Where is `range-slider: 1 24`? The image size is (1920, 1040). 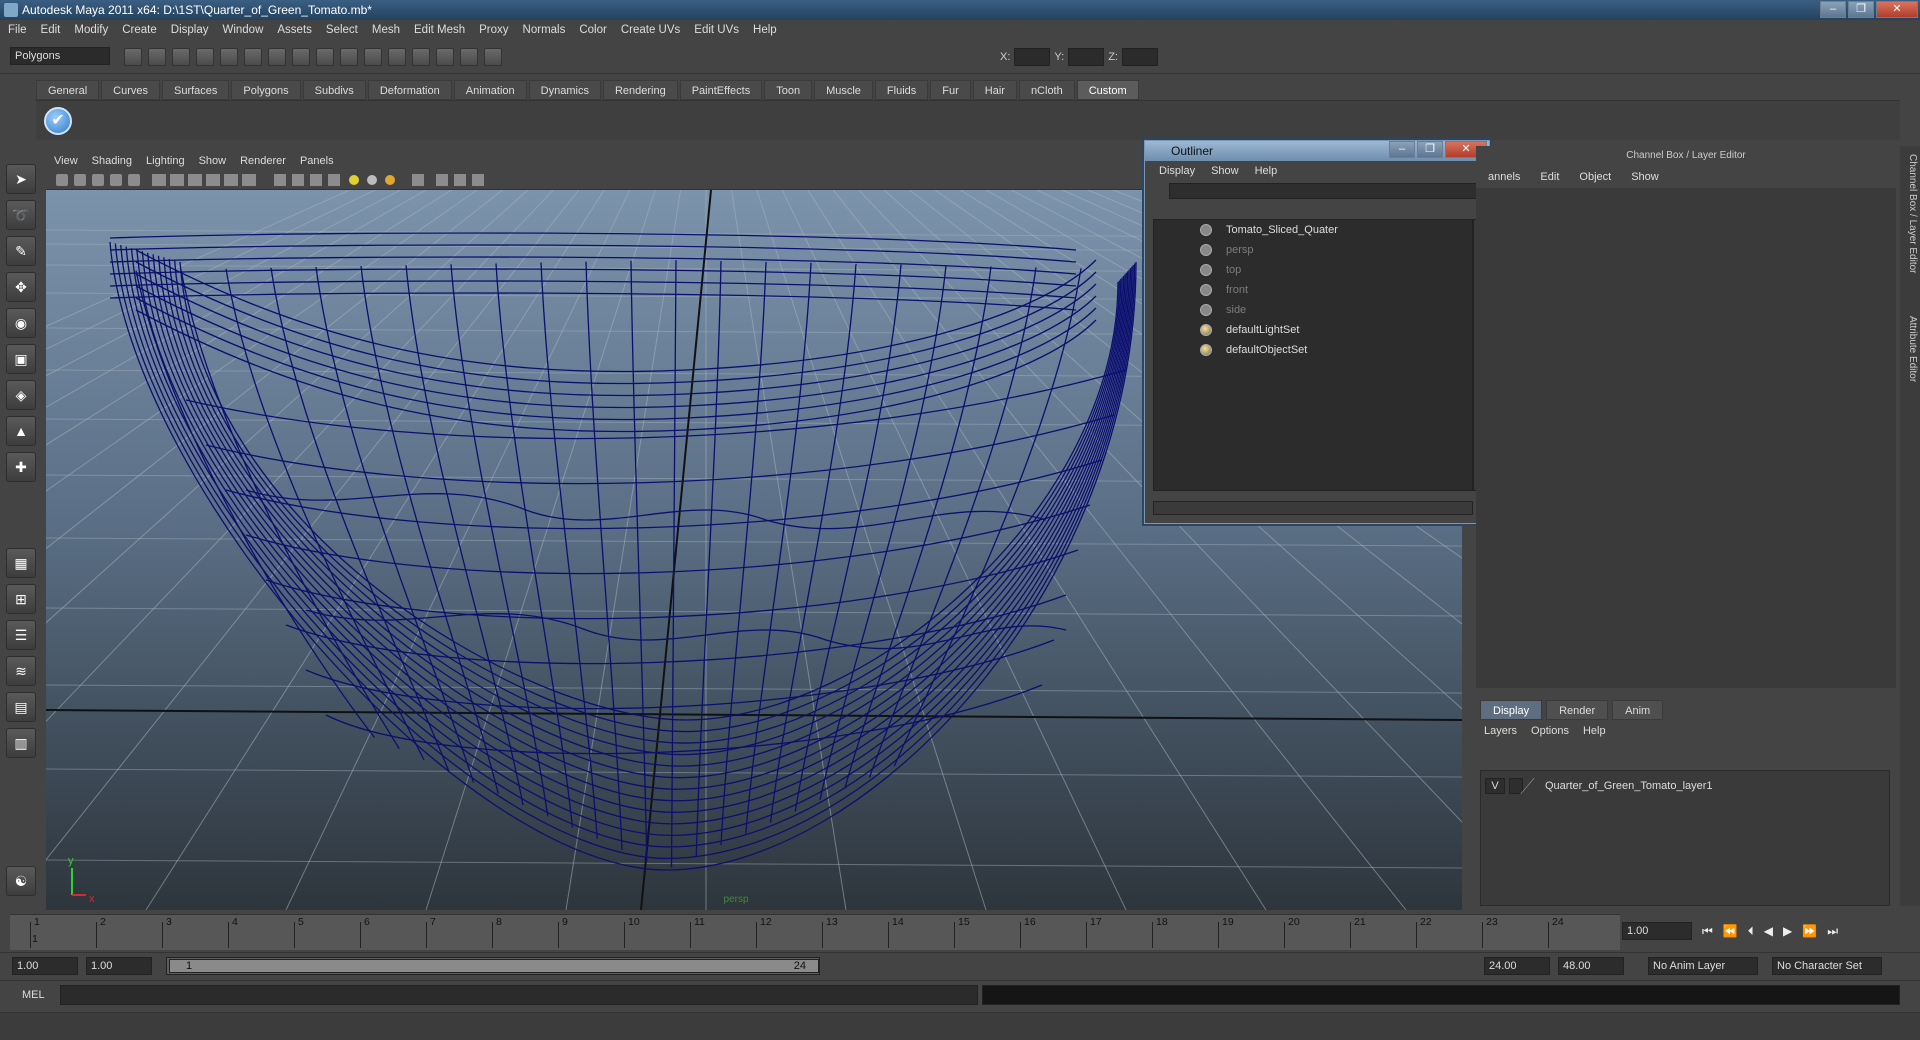
range-slider: 1 24 is located at coordinates (493, 966).